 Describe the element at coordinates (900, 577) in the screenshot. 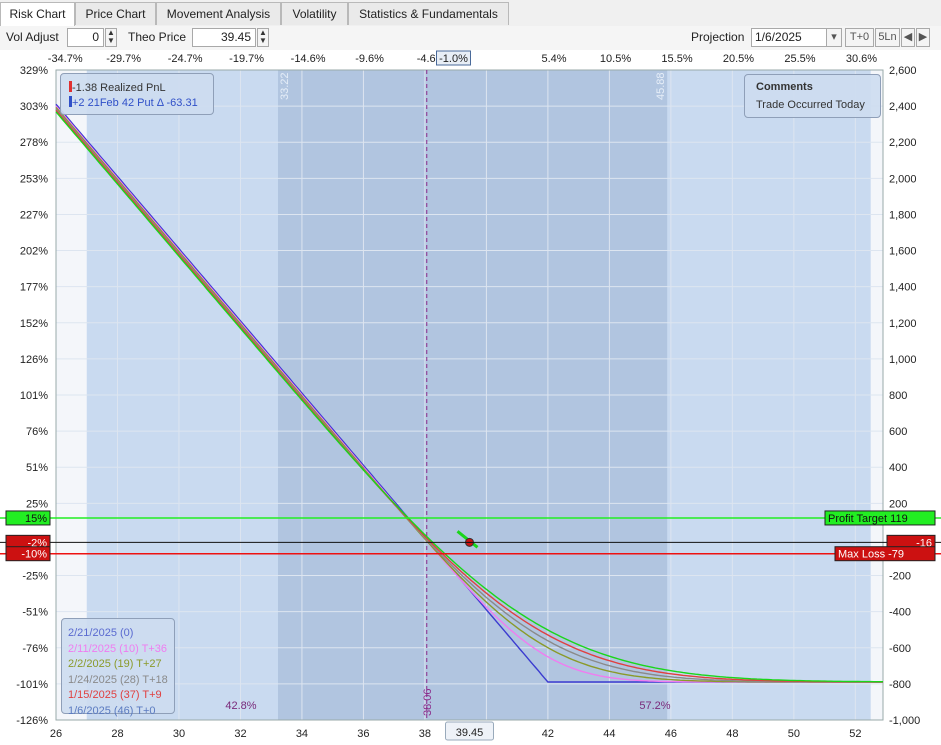

I see `y-right-tick-label: -200` at that location.